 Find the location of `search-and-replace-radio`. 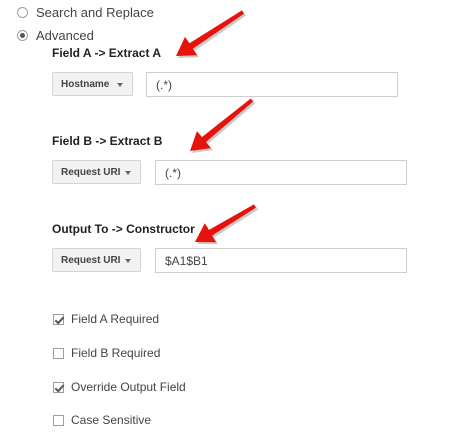

search-and-replace-radio is located at coordinates (22, 12).